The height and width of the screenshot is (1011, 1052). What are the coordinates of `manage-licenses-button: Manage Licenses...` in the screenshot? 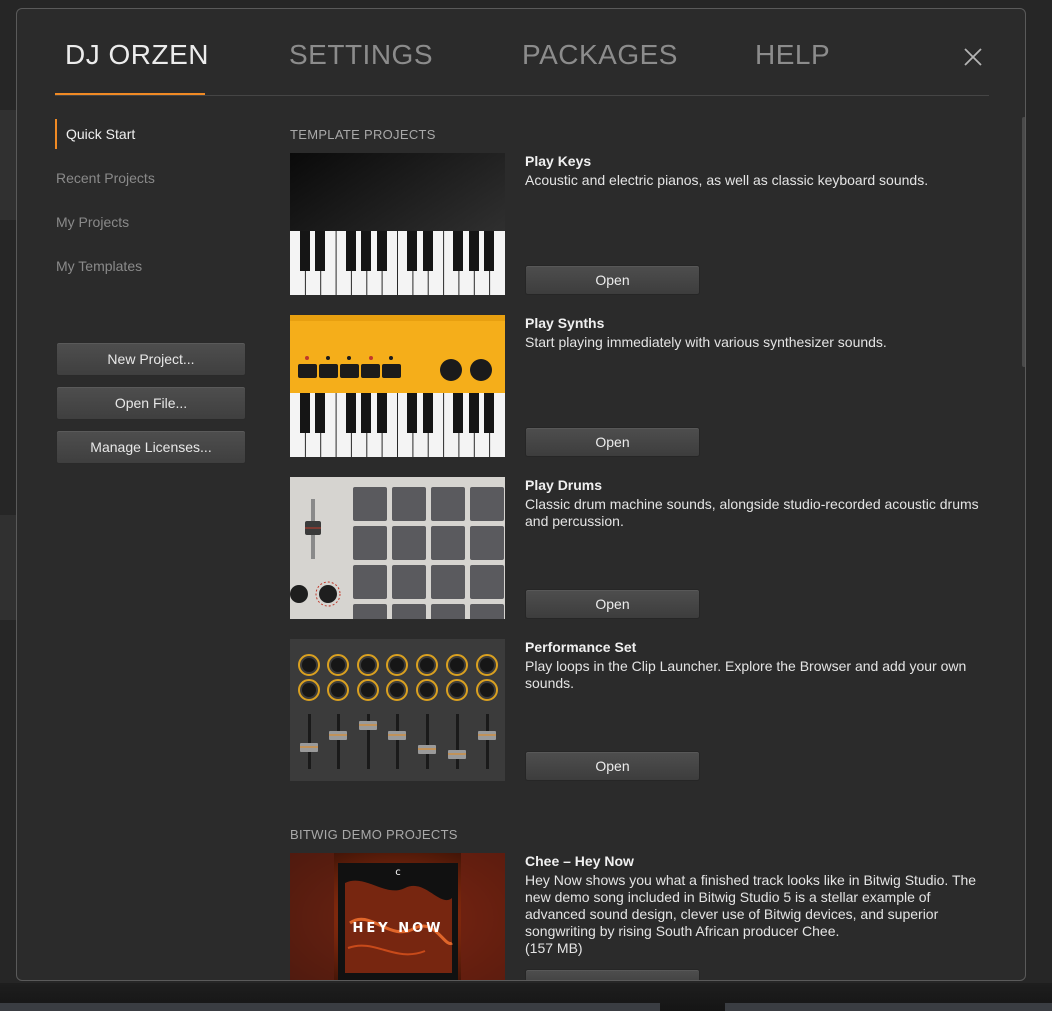 It's located at (151, 447).